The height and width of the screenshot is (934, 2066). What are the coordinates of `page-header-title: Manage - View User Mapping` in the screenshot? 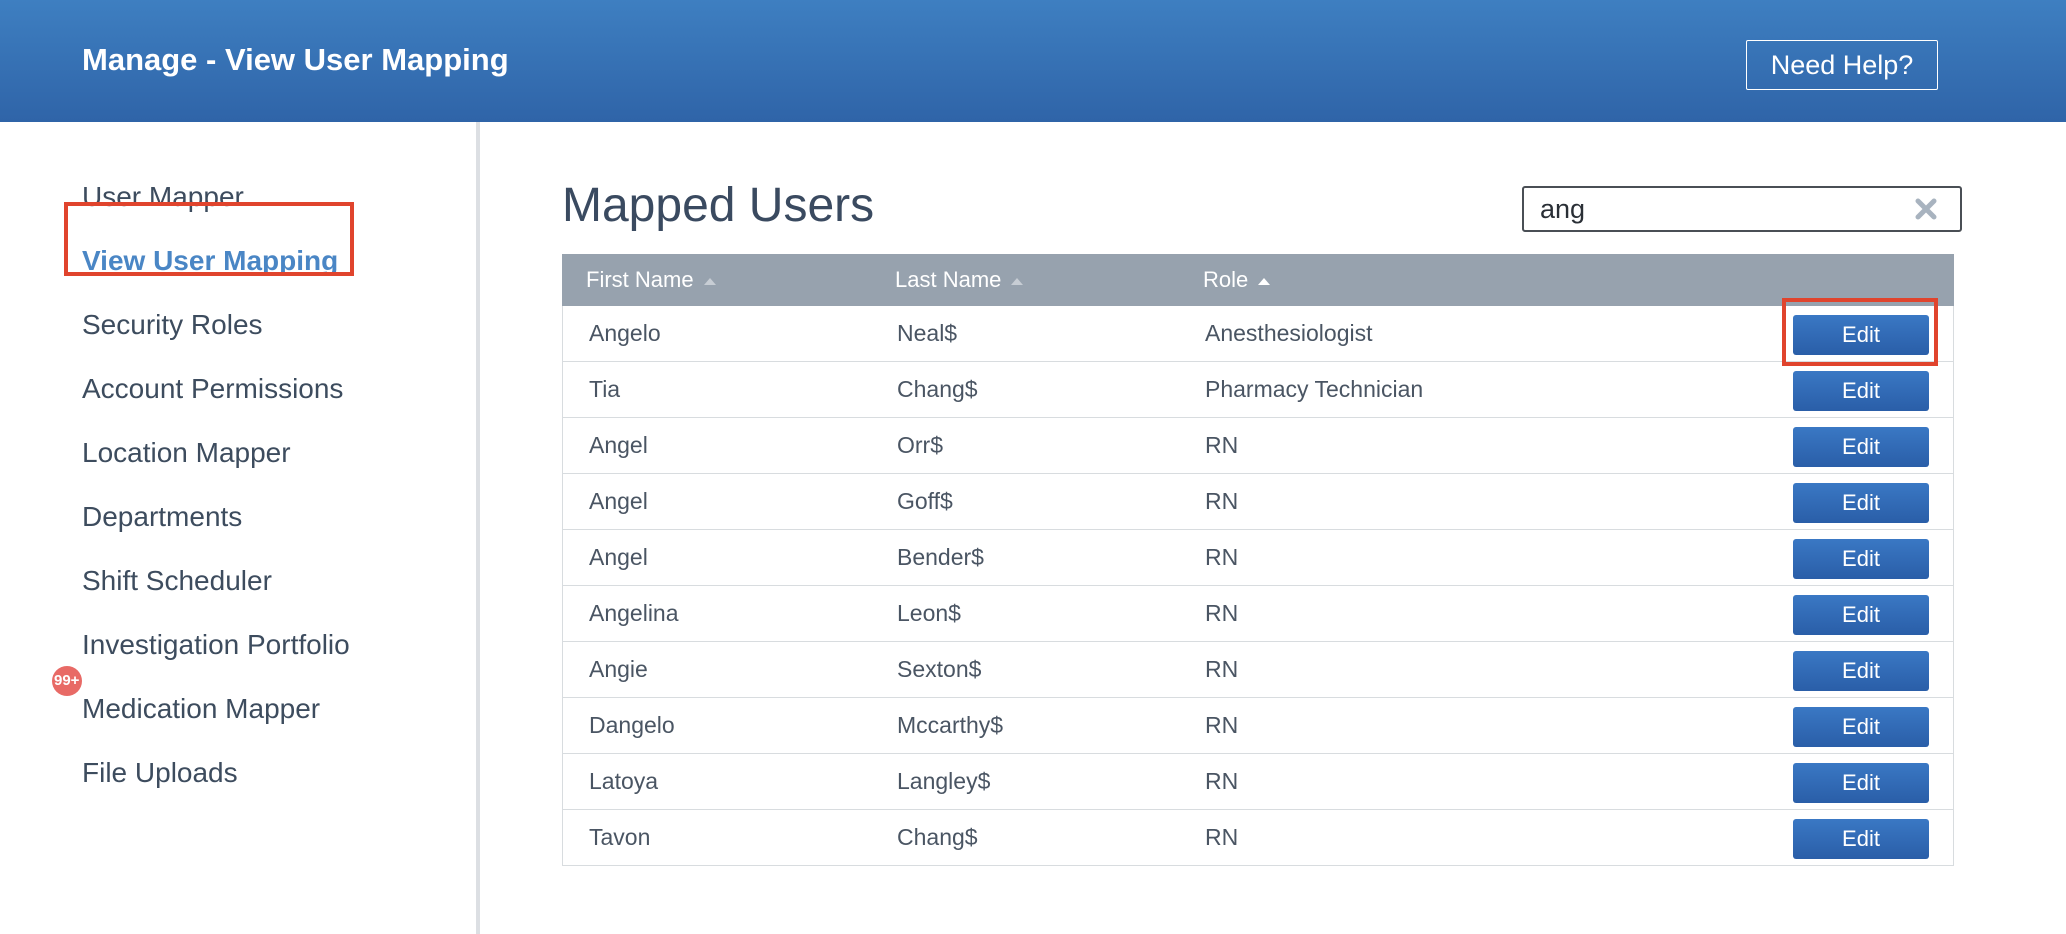 It's located at (295, 59).